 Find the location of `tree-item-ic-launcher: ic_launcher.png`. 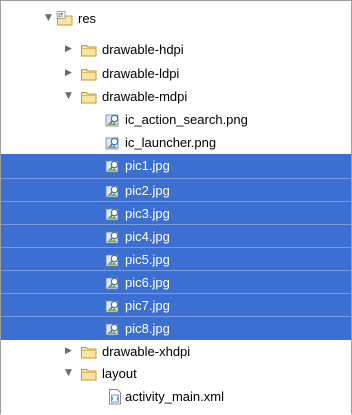

tree-item-ic-launcher: ic_launcher.png is located at coordinates (176, 143).